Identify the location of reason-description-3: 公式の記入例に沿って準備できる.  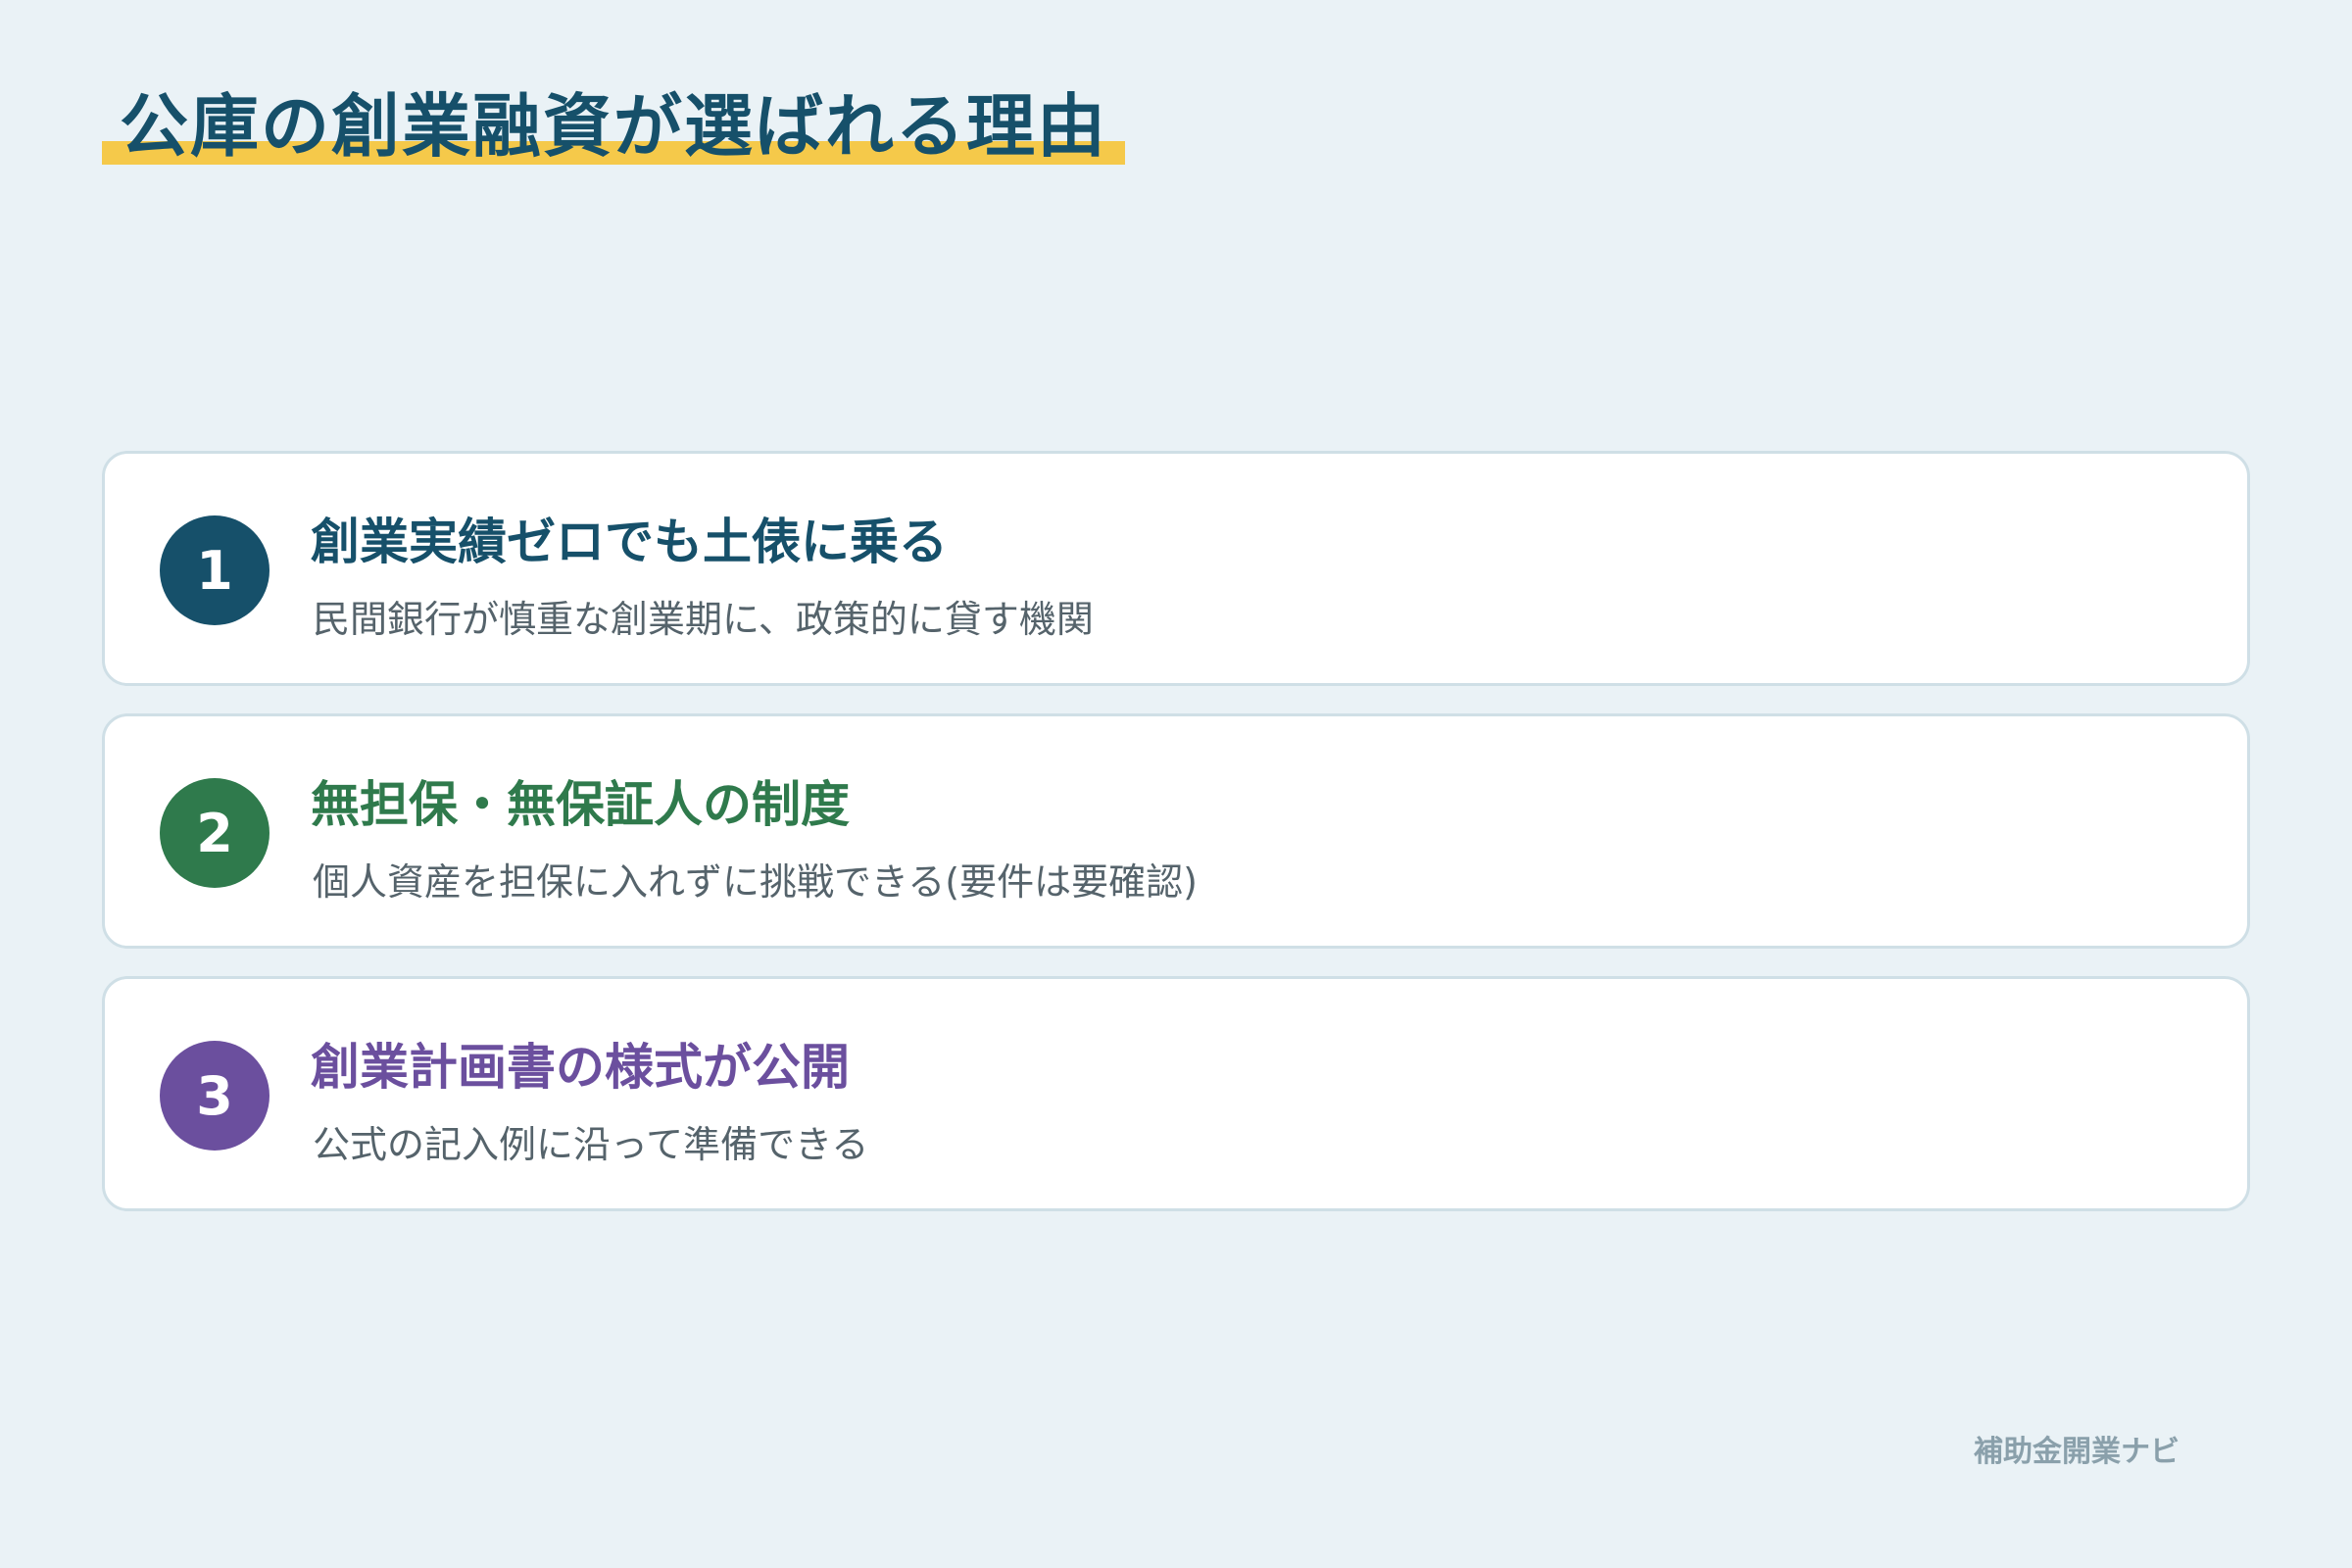
(591, 1144).